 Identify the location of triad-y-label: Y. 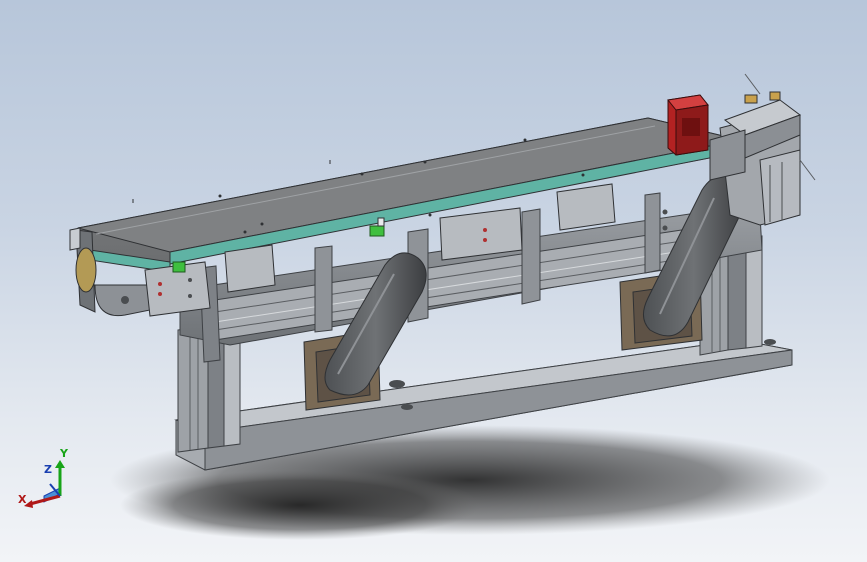
(64, 453).